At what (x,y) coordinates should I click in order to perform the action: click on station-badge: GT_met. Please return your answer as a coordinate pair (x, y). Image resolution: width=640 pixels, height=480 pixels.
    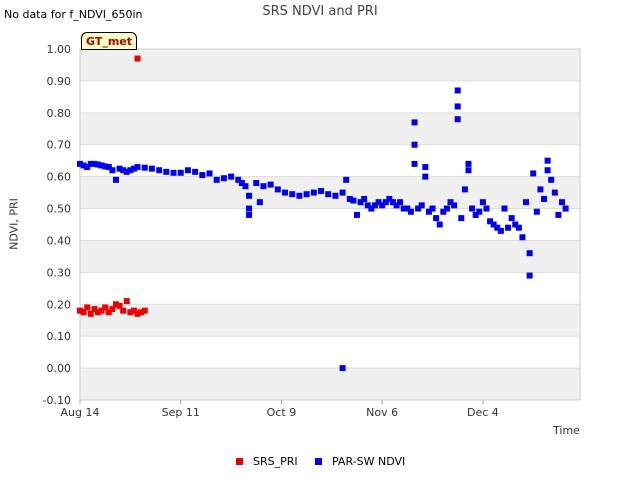
    Looking at the image, I should click on (109, 41).